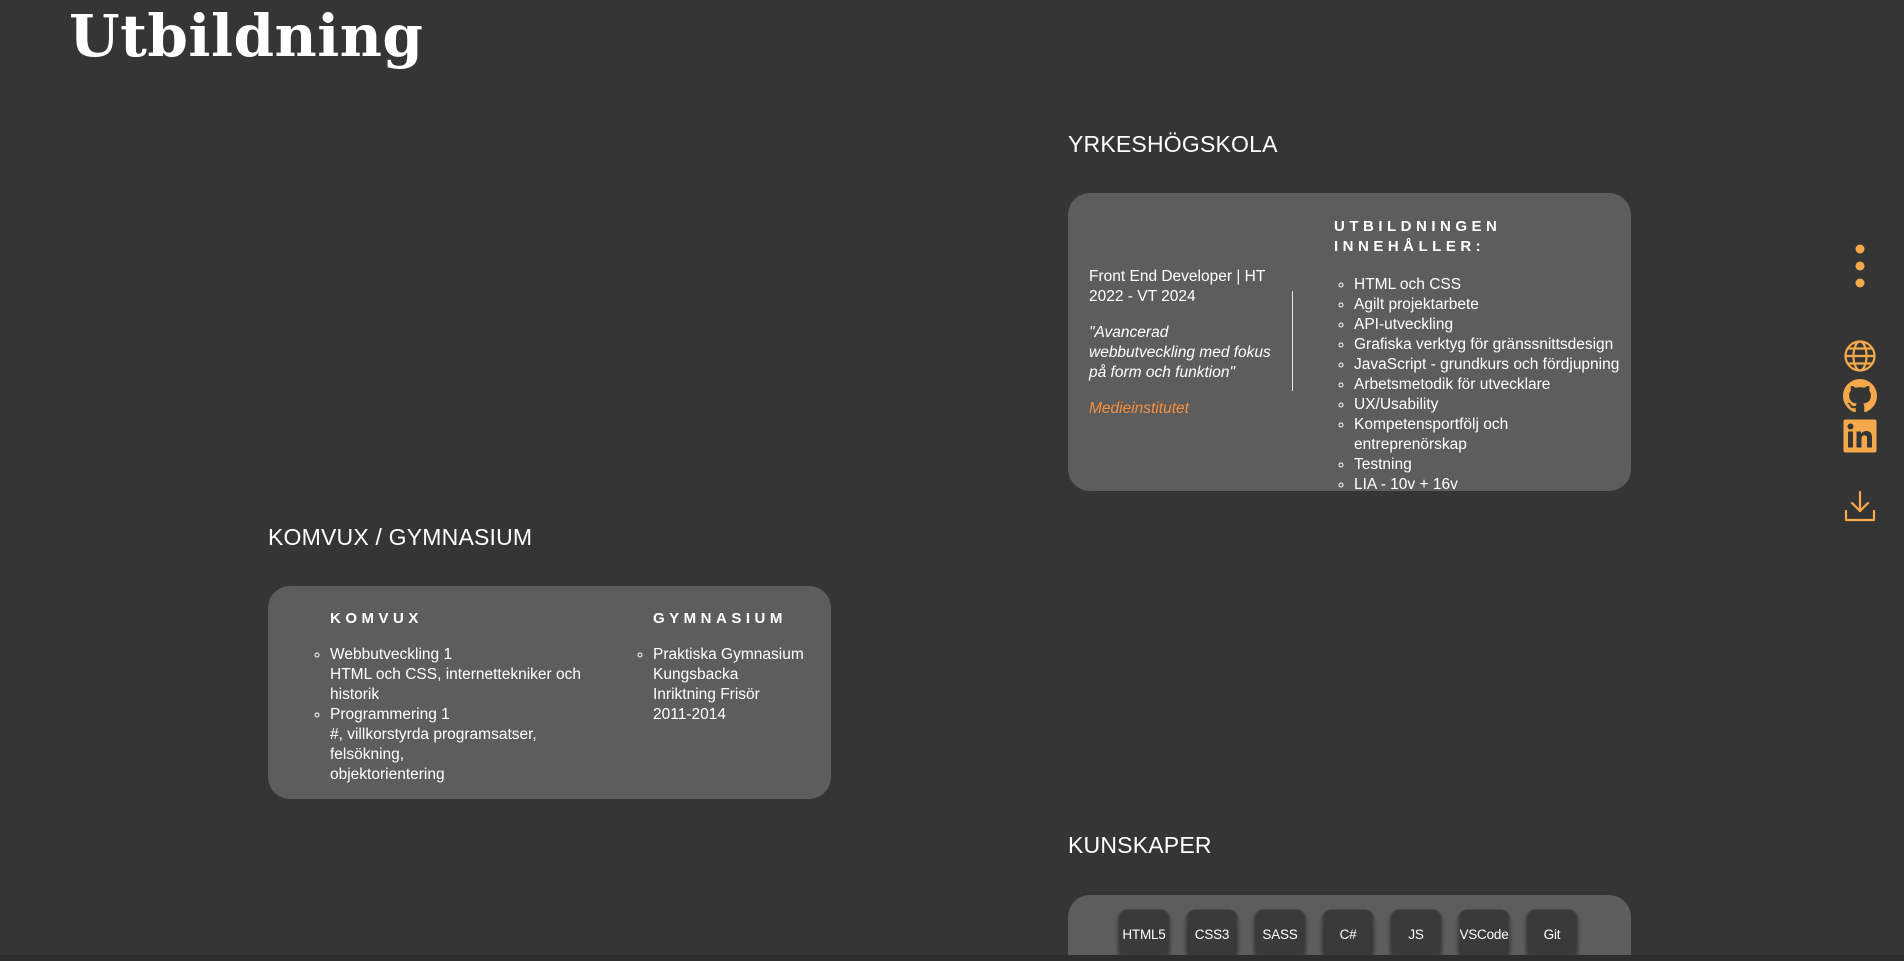  What do you see at coordinates (1489, 435) in the screenshot?
I see `list-item: Kompetensportfölj och entreprenörskap` at bounding box center [1489, 435].